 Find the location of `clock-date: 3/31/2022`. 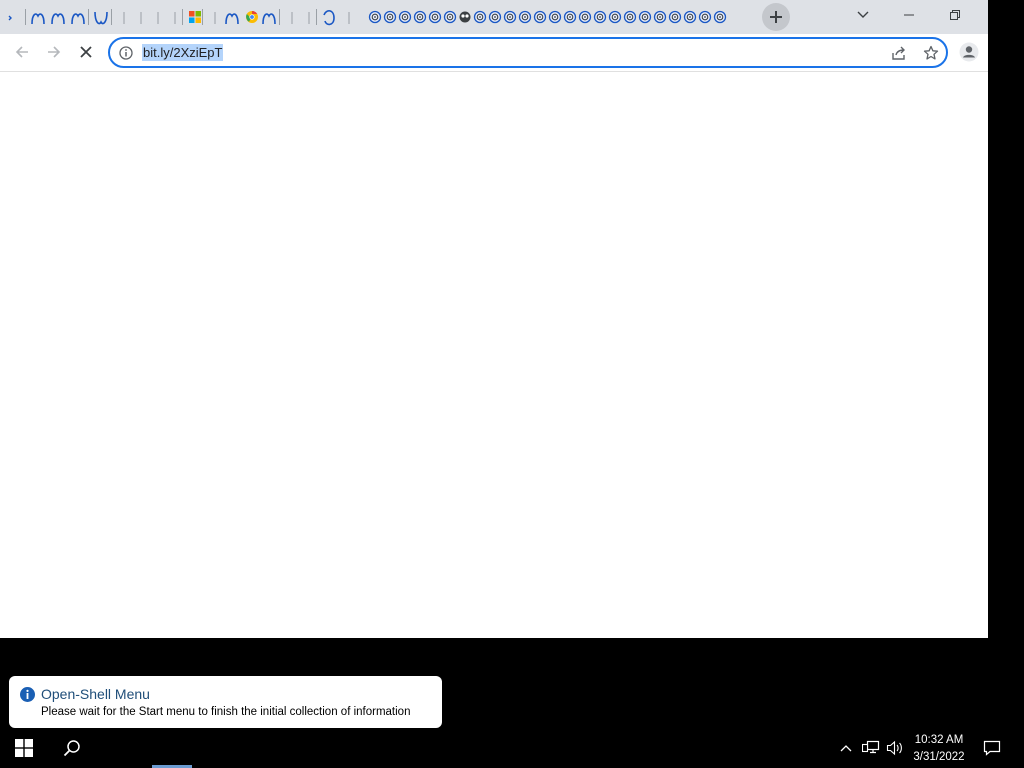

clock-date: 3/31/2022 is located at coordinates (939, 757).